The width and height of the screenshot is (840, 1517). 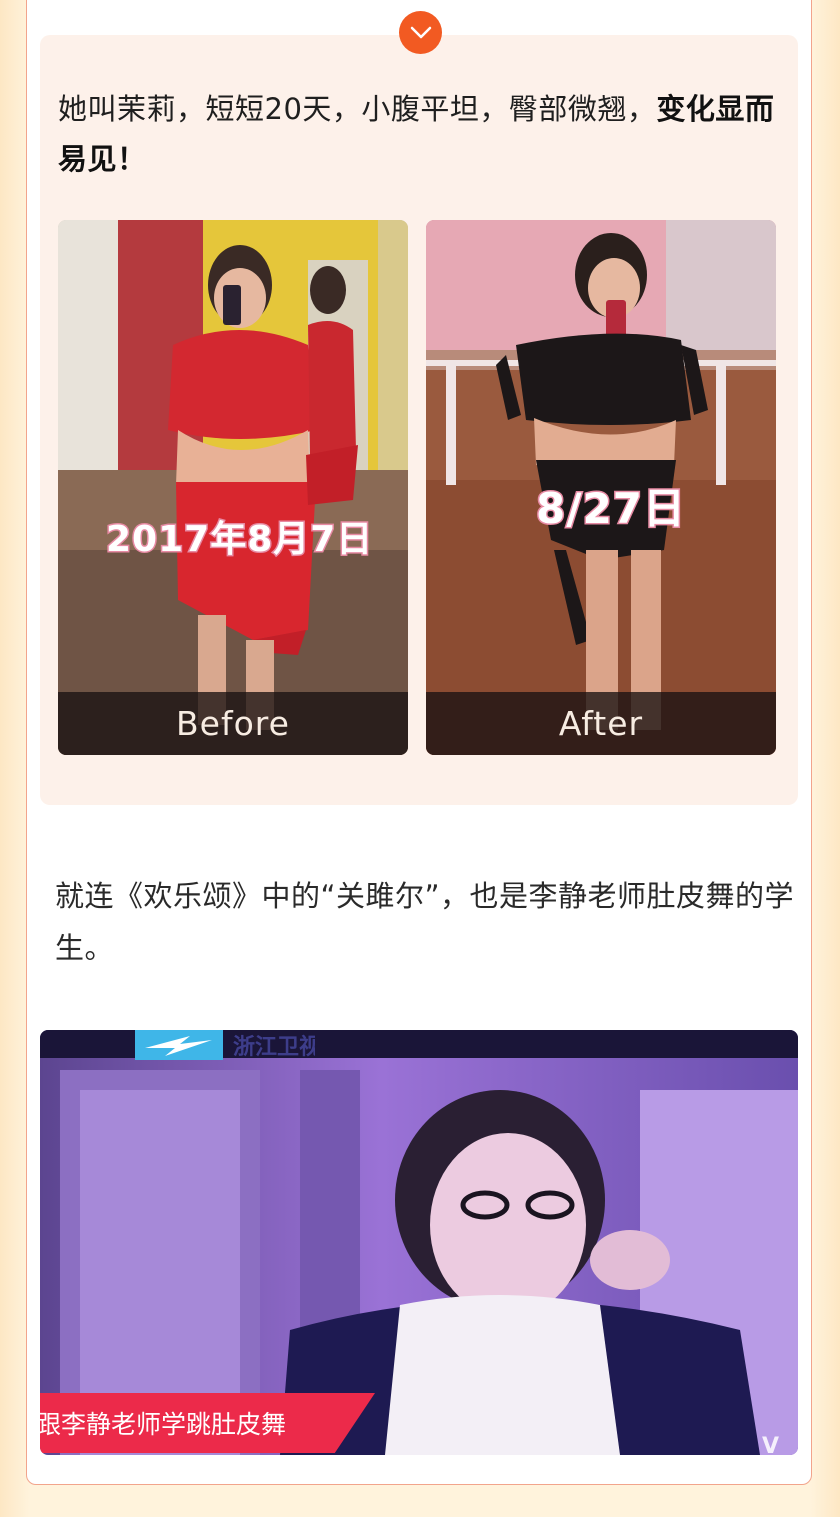 I want to click on after-photo: 8/27日 After, so click(x=601, y=487).